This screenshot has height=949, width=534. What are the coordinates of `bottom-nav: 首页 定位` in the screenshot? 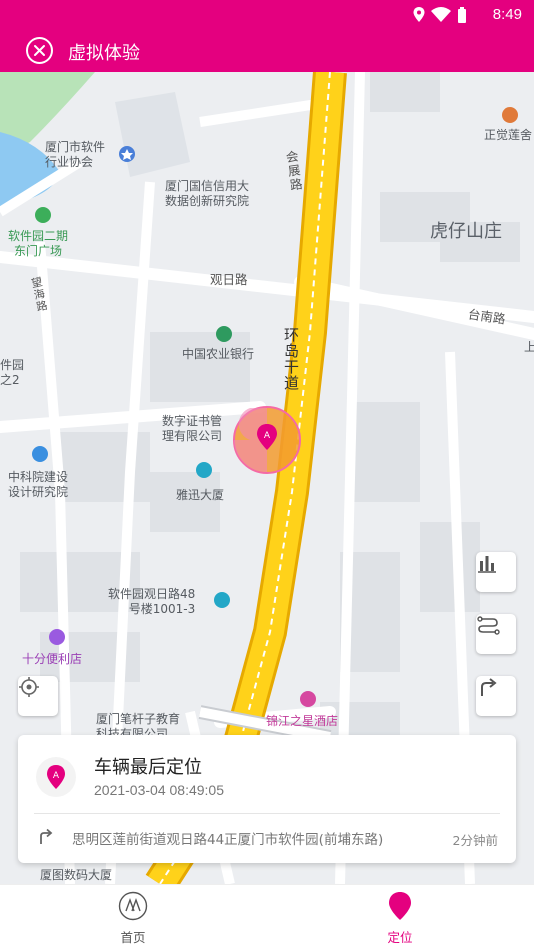 It's located at (267, 916).